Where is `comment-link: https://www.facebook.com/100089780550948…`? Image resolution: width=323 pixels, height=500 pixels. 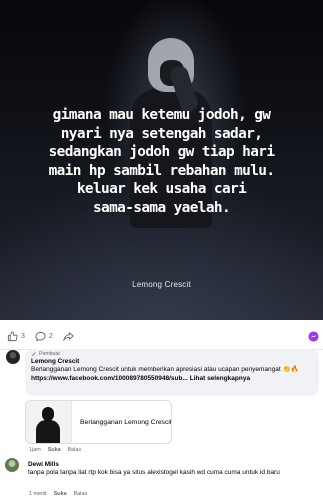 comment-link: https://www.facebook.com/100089780550948… is located at coordinates (109, 378).